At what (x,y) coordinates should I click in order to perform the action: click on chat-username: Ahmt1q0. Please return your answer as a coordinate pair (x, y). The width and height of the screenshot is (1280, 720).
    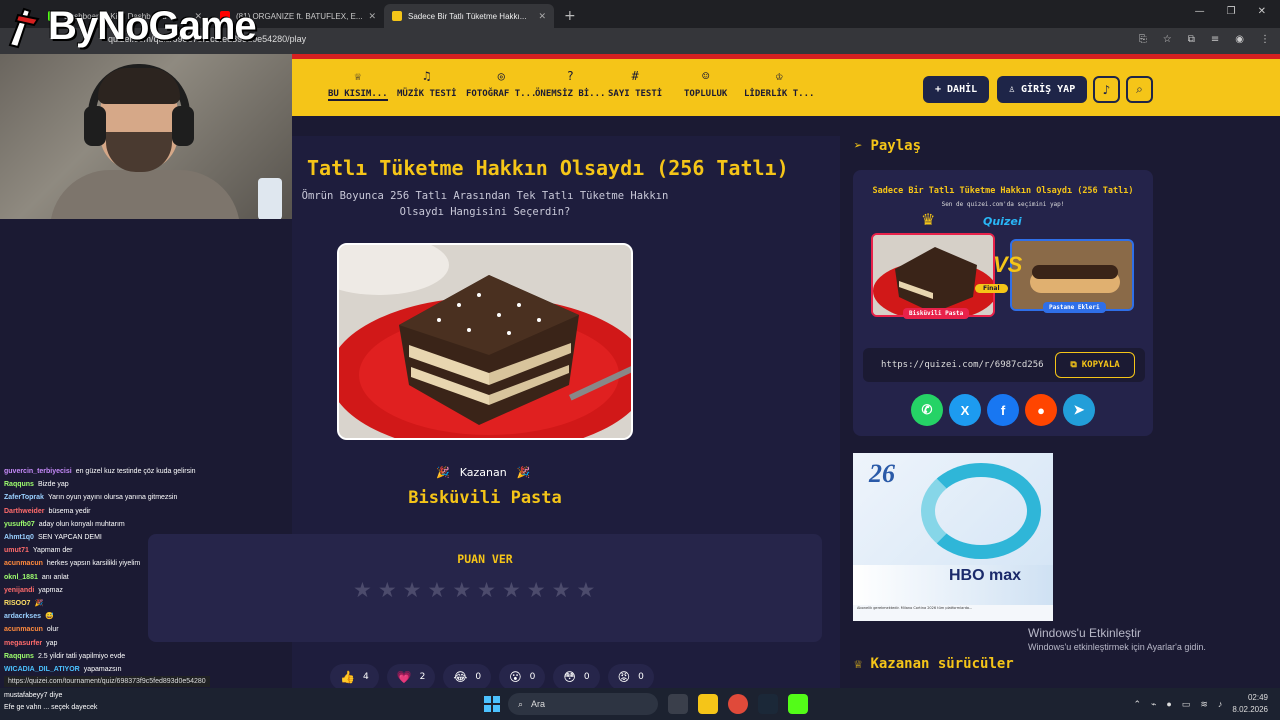
    Looking at the image, I should click on (19, 537).